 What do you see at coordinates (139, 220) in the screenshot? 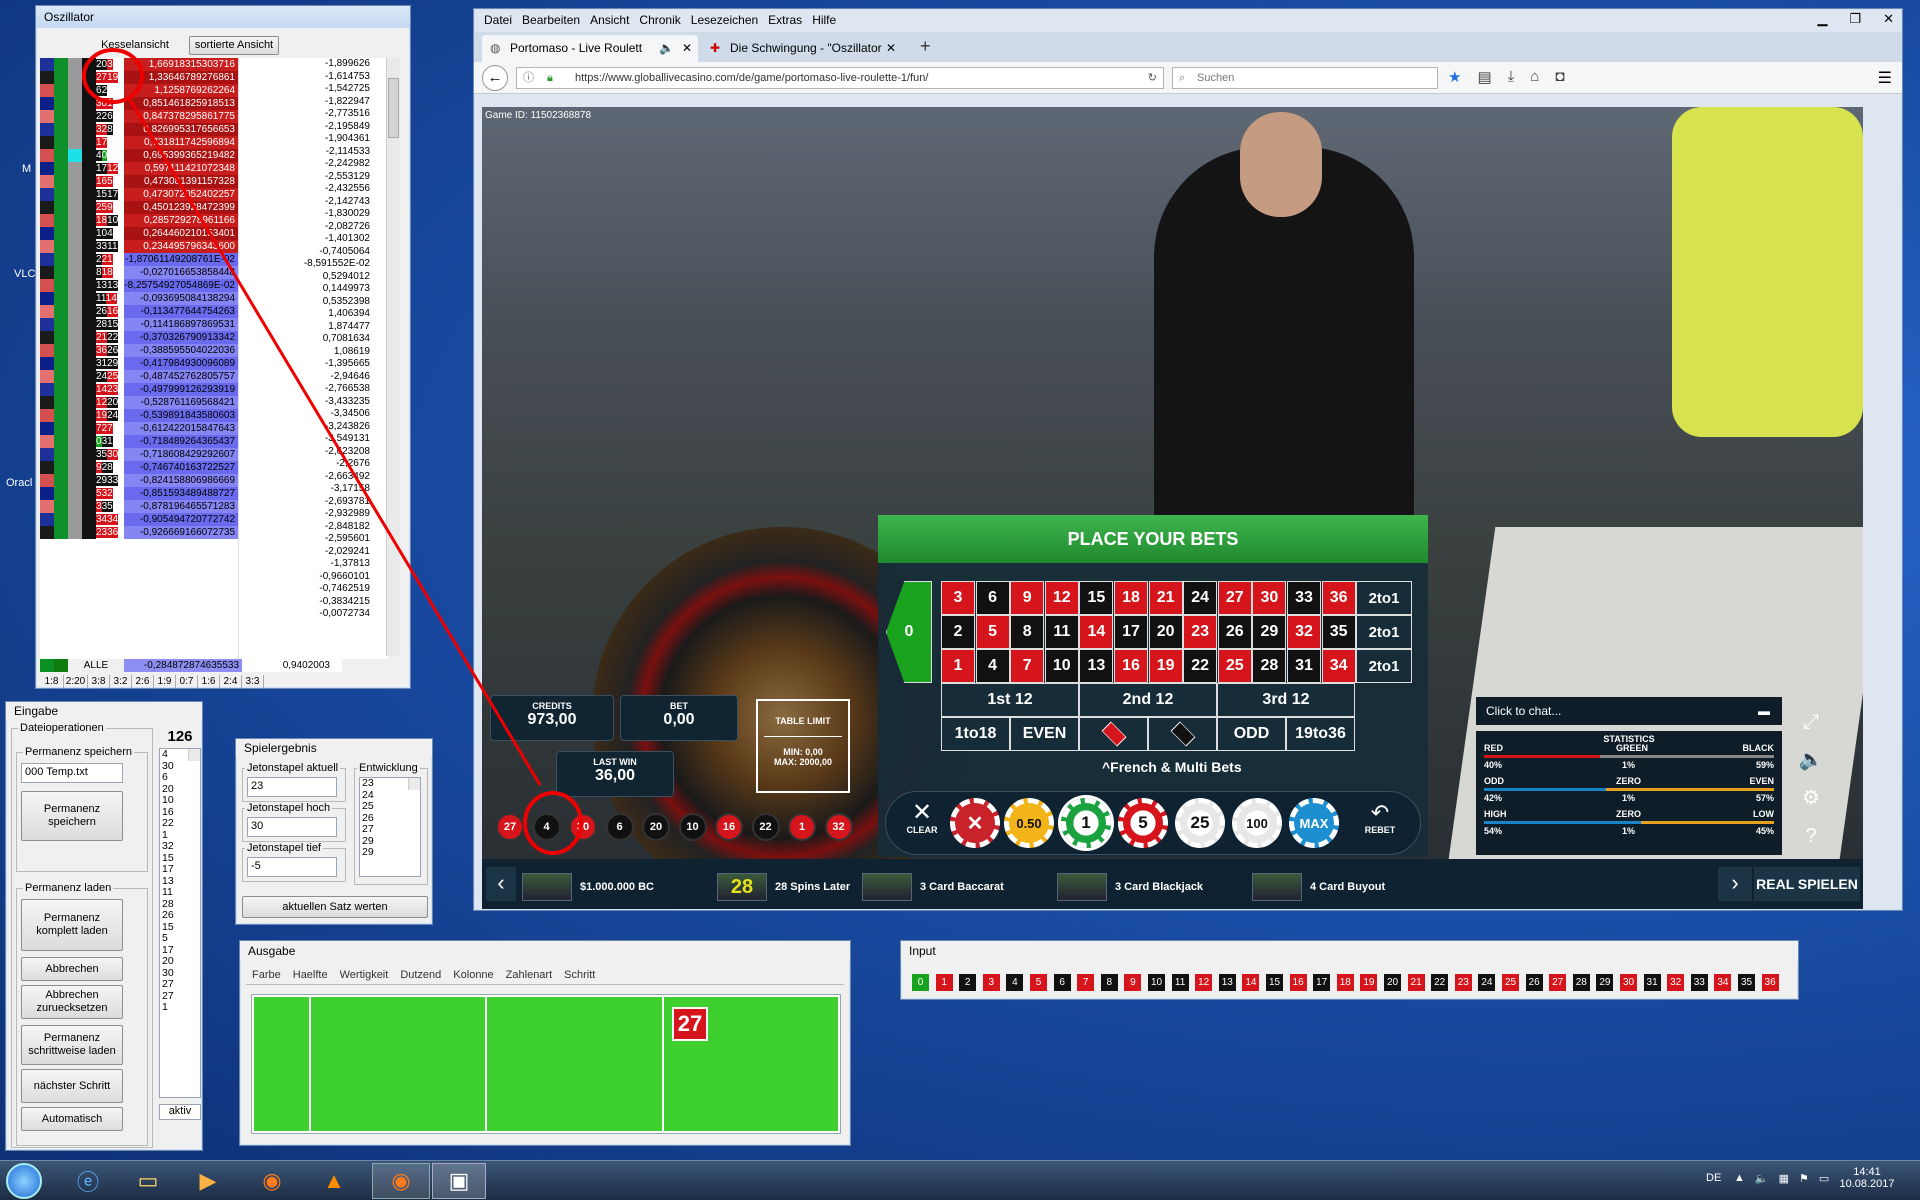
I see `oszillator-row: 1810 0,285729278961166` at bounding box center [139, 220].